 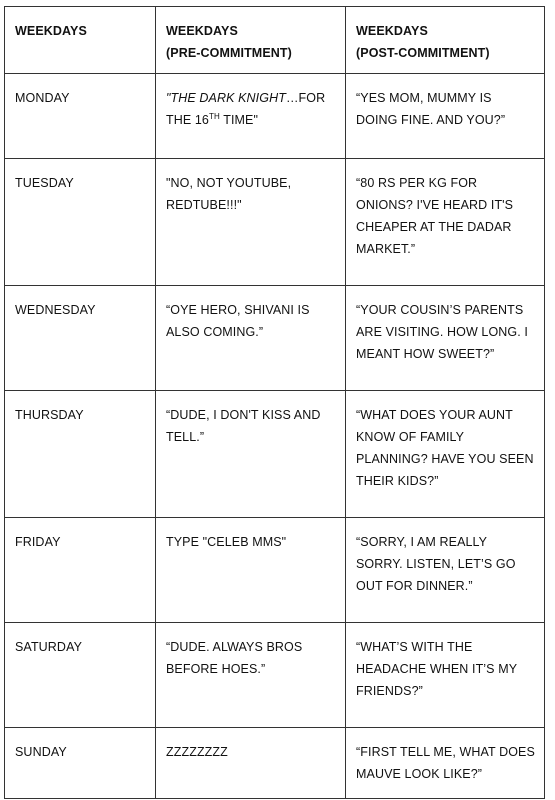 I want to click on day-cell: WEDNESDAY, so click(x=80, y=338).